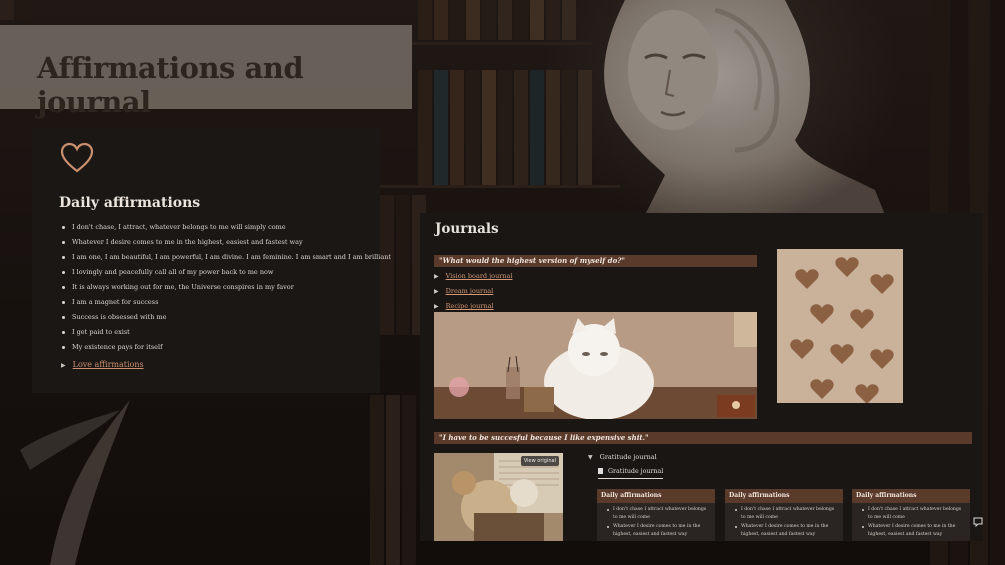 This screenshot has width=1005, height=565. What do you see at coordinates (840, 326) in the screenshot?
I see `heart-cookies-photo` at bounding box center [840, 326].